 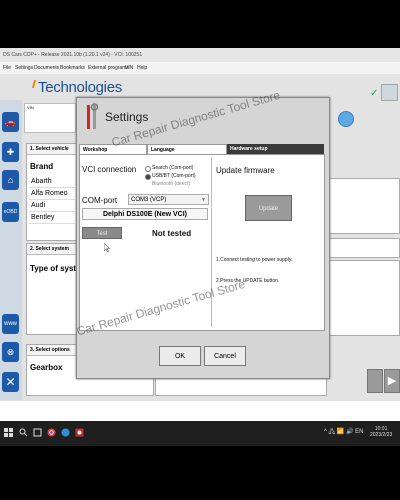 I want to click on list-item: Alfa Romeo, so click(x=52, y=194).